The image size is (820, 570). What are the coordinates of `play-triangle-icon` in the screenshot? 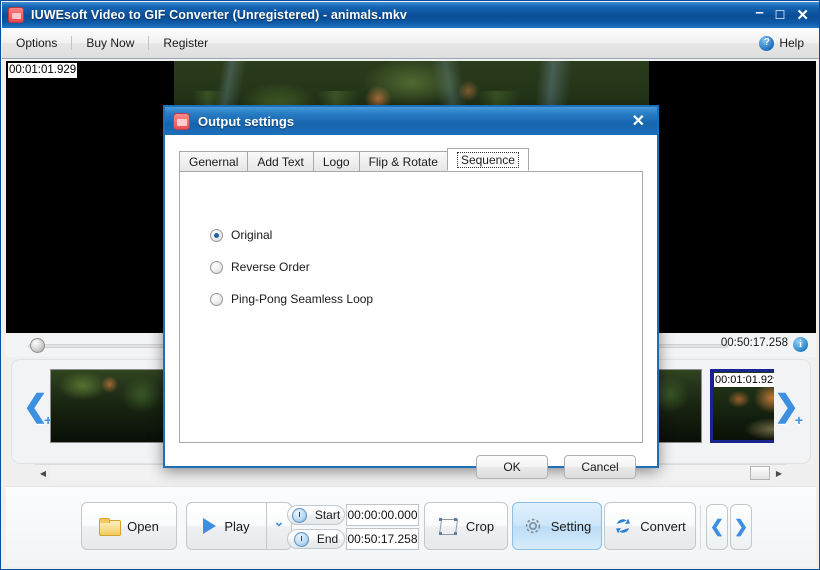 It's located at (210, 526).